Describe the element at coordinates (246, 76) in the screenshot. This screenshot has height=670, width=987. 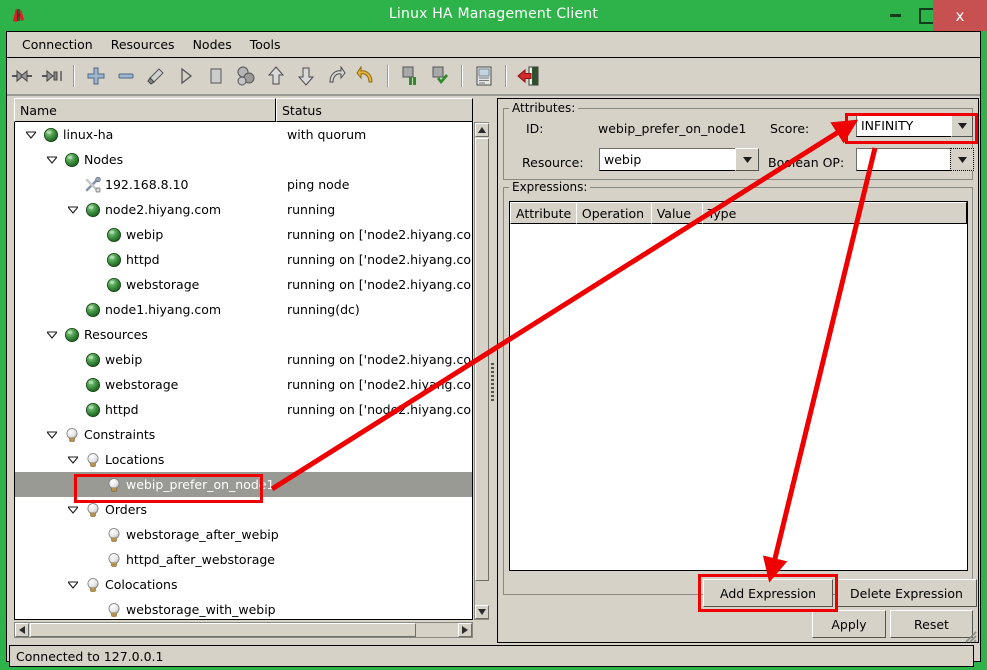
I see `migrate-icon` at that location.